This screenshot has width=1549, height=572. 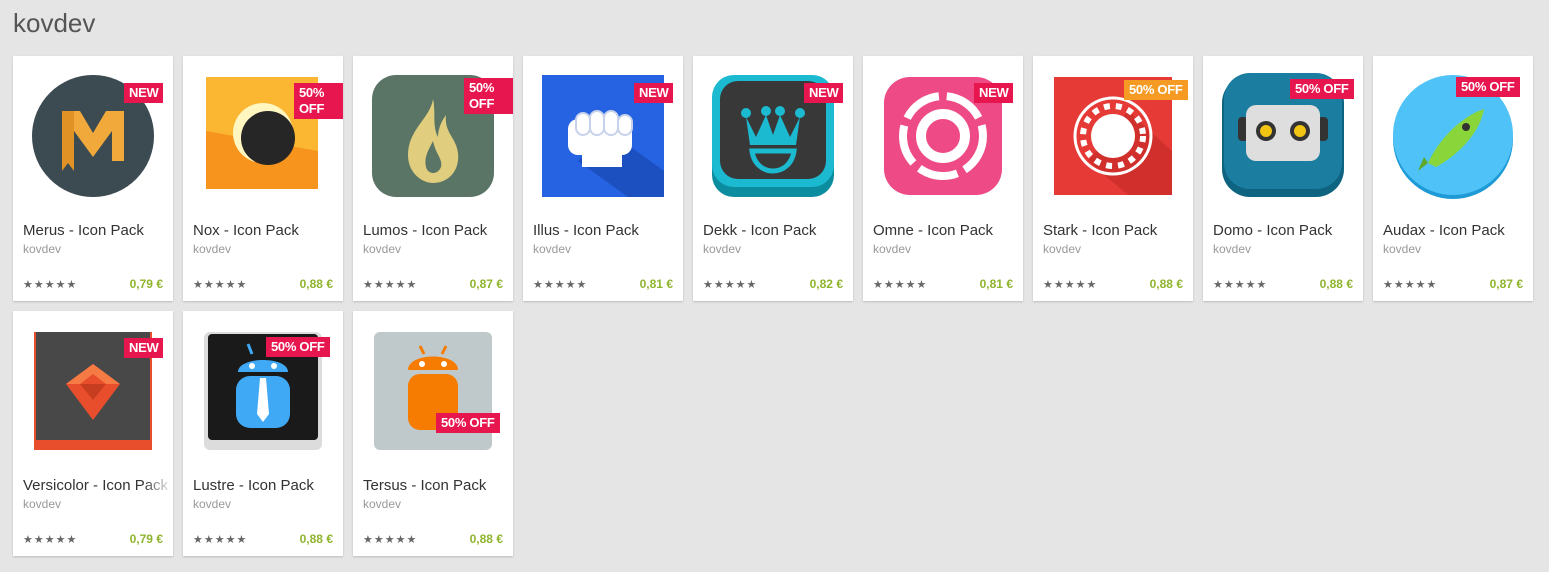 I want to click on developer-title: kovdev, so click(x=54, y=23).